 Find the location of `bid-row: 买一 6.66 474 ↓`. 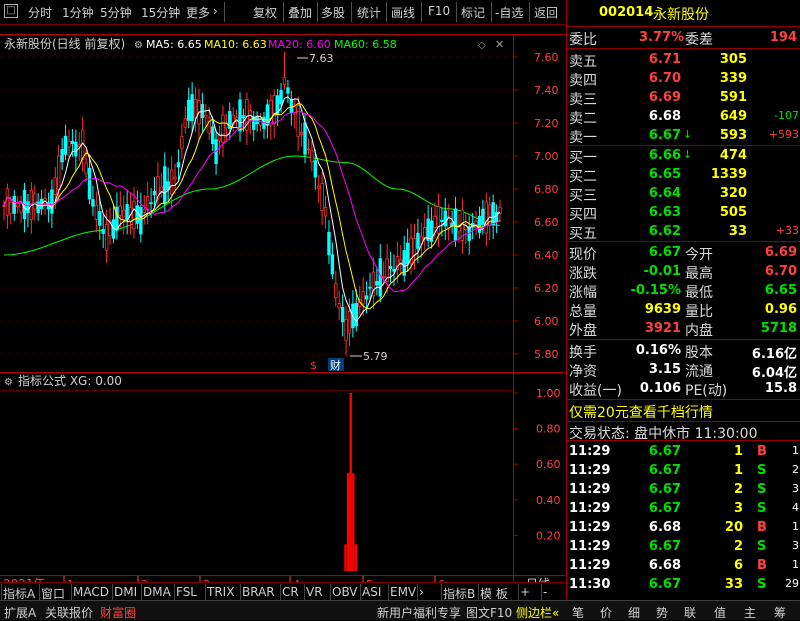

bid-row: 买一 6.66 474 ↓ is located at coordinates (683, 156).